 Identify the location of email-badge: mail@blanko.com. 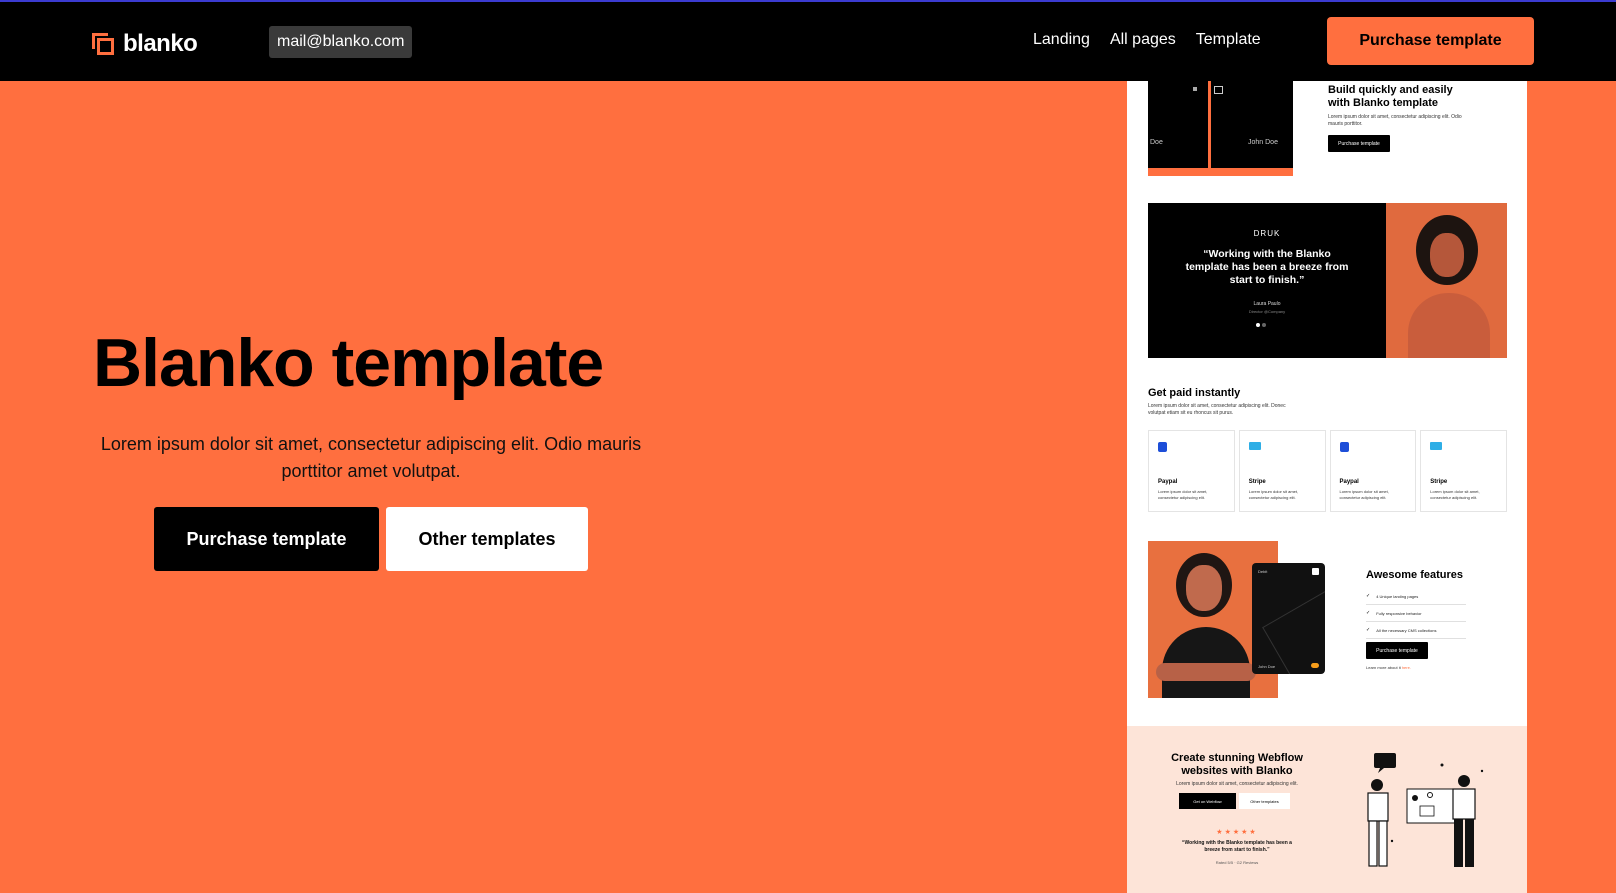
(341, 42).